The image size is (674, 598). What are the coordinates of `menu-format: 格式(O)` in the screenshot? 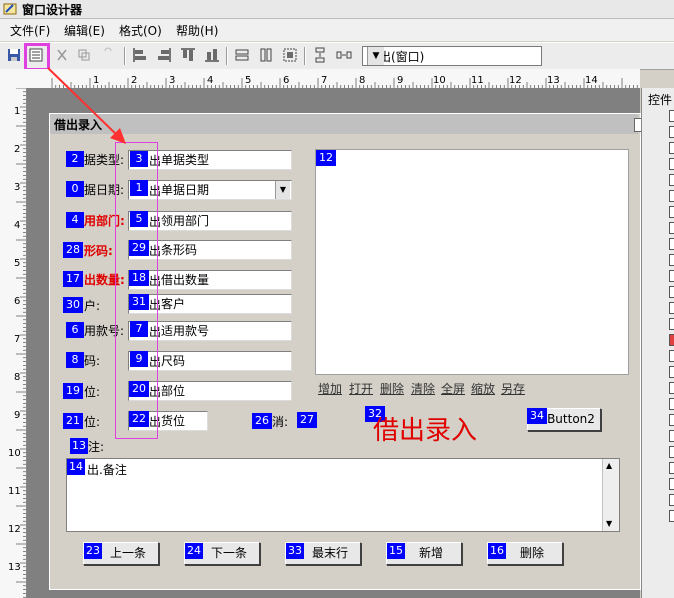 It's located at (140, 30).